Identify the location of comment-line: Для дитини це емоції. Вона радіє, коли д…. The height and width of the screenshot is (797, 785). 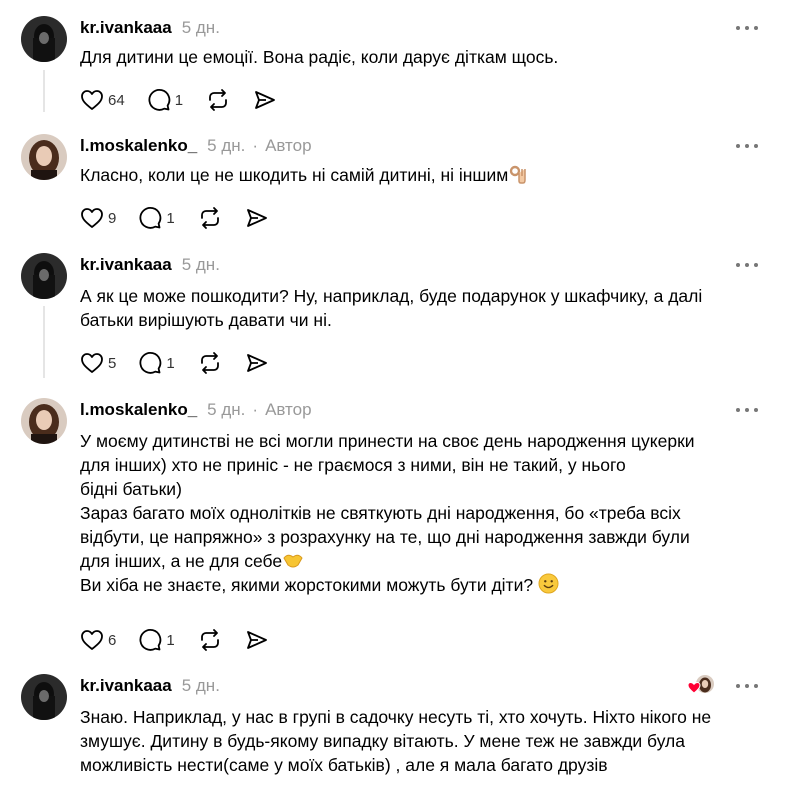
(319, 57).